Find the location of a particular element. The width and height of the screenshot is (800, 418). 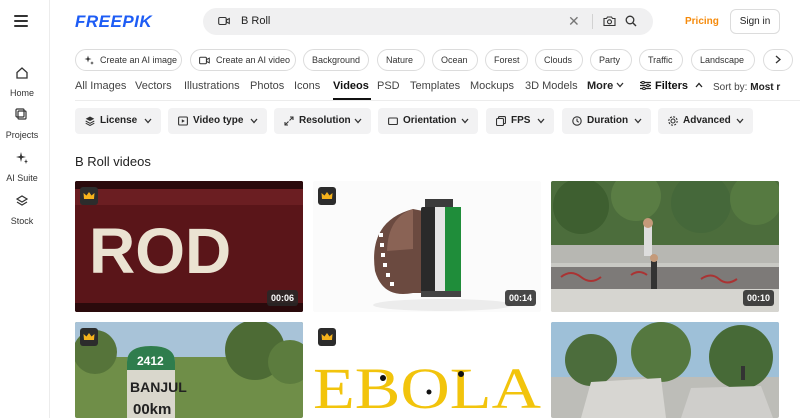

tab-templates: Templates is located at coordinates (435, 86).